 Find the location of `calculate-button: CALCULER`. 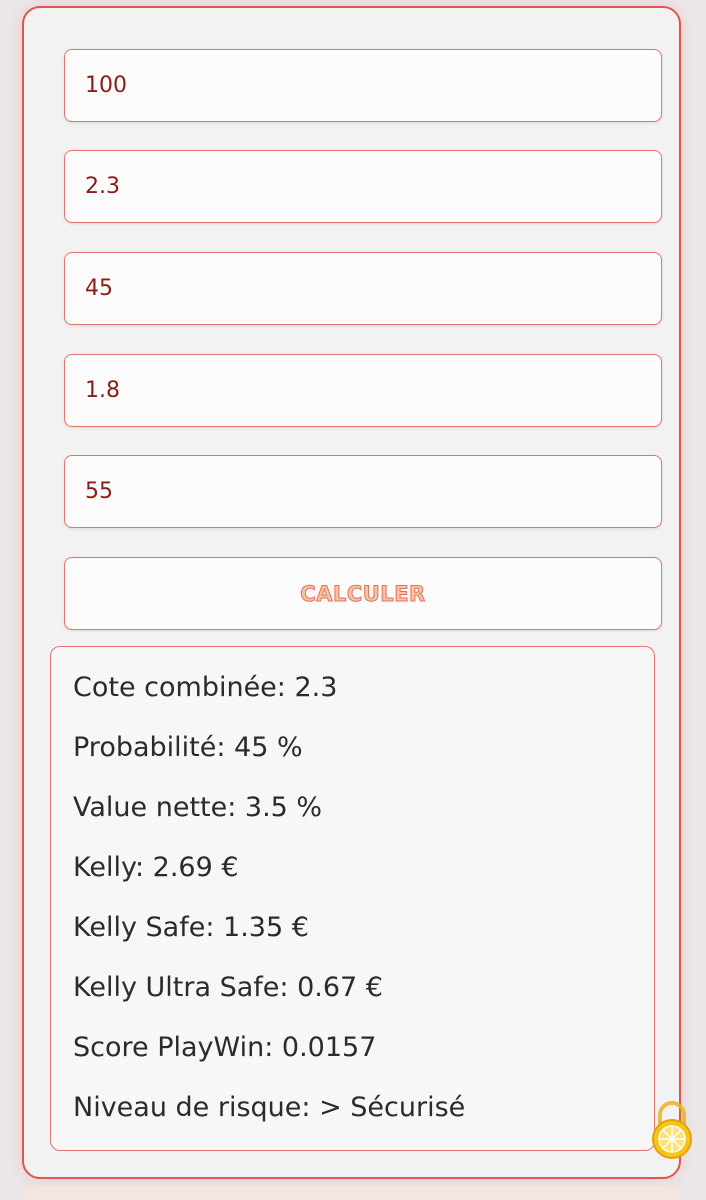

calculate-button: CALCULER is located at coordinates (363, 593).